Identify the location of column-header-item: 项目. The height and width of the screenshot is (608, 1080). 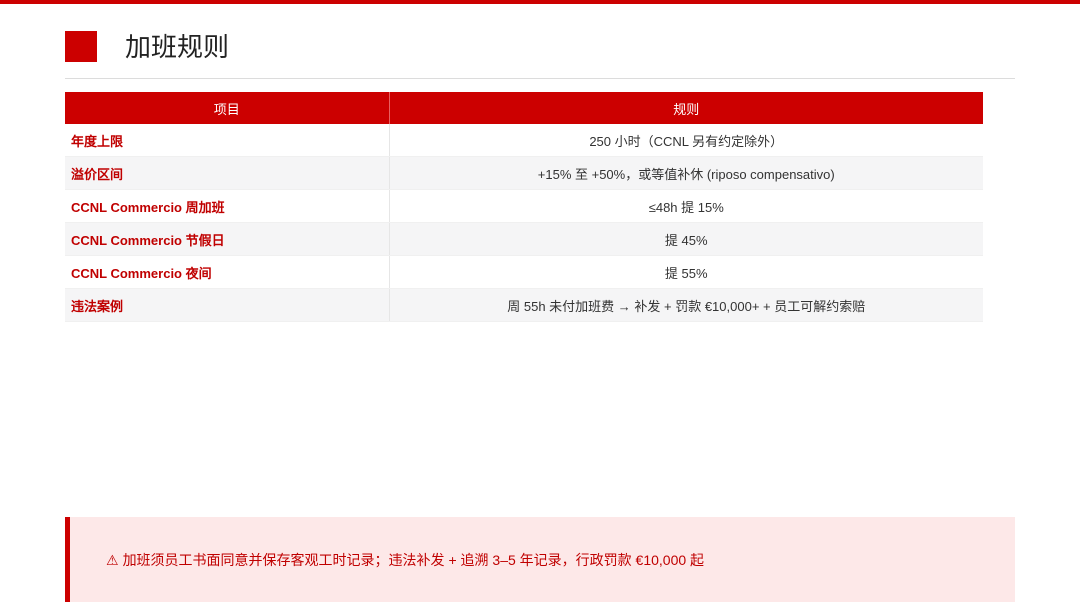
(227, 108).